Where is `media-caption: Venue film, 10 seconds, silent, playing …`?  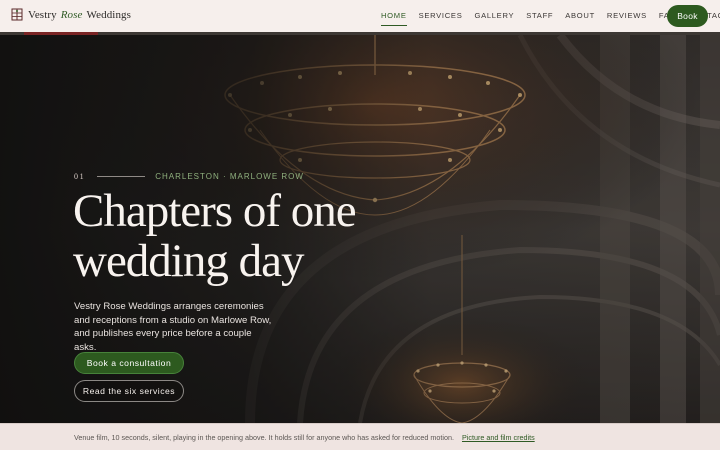
media-caption: Venue film, 10 seconds, silent, playing … is located at coordinates (304, 437).